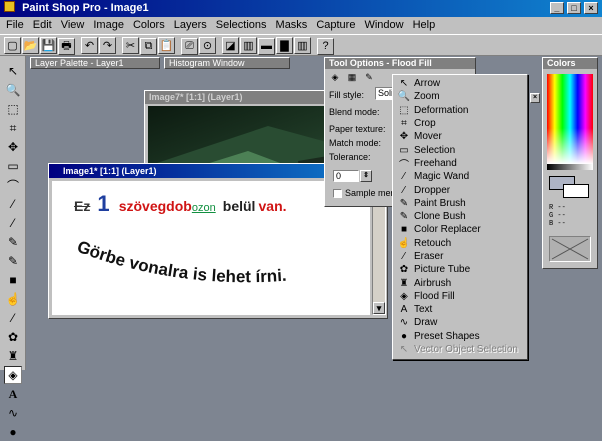 The image size is (602, 441). What do you see at coordinates (149, 25) in the screenshot?
I see `menu-colors: Colors` at bounding box center [149, 25].